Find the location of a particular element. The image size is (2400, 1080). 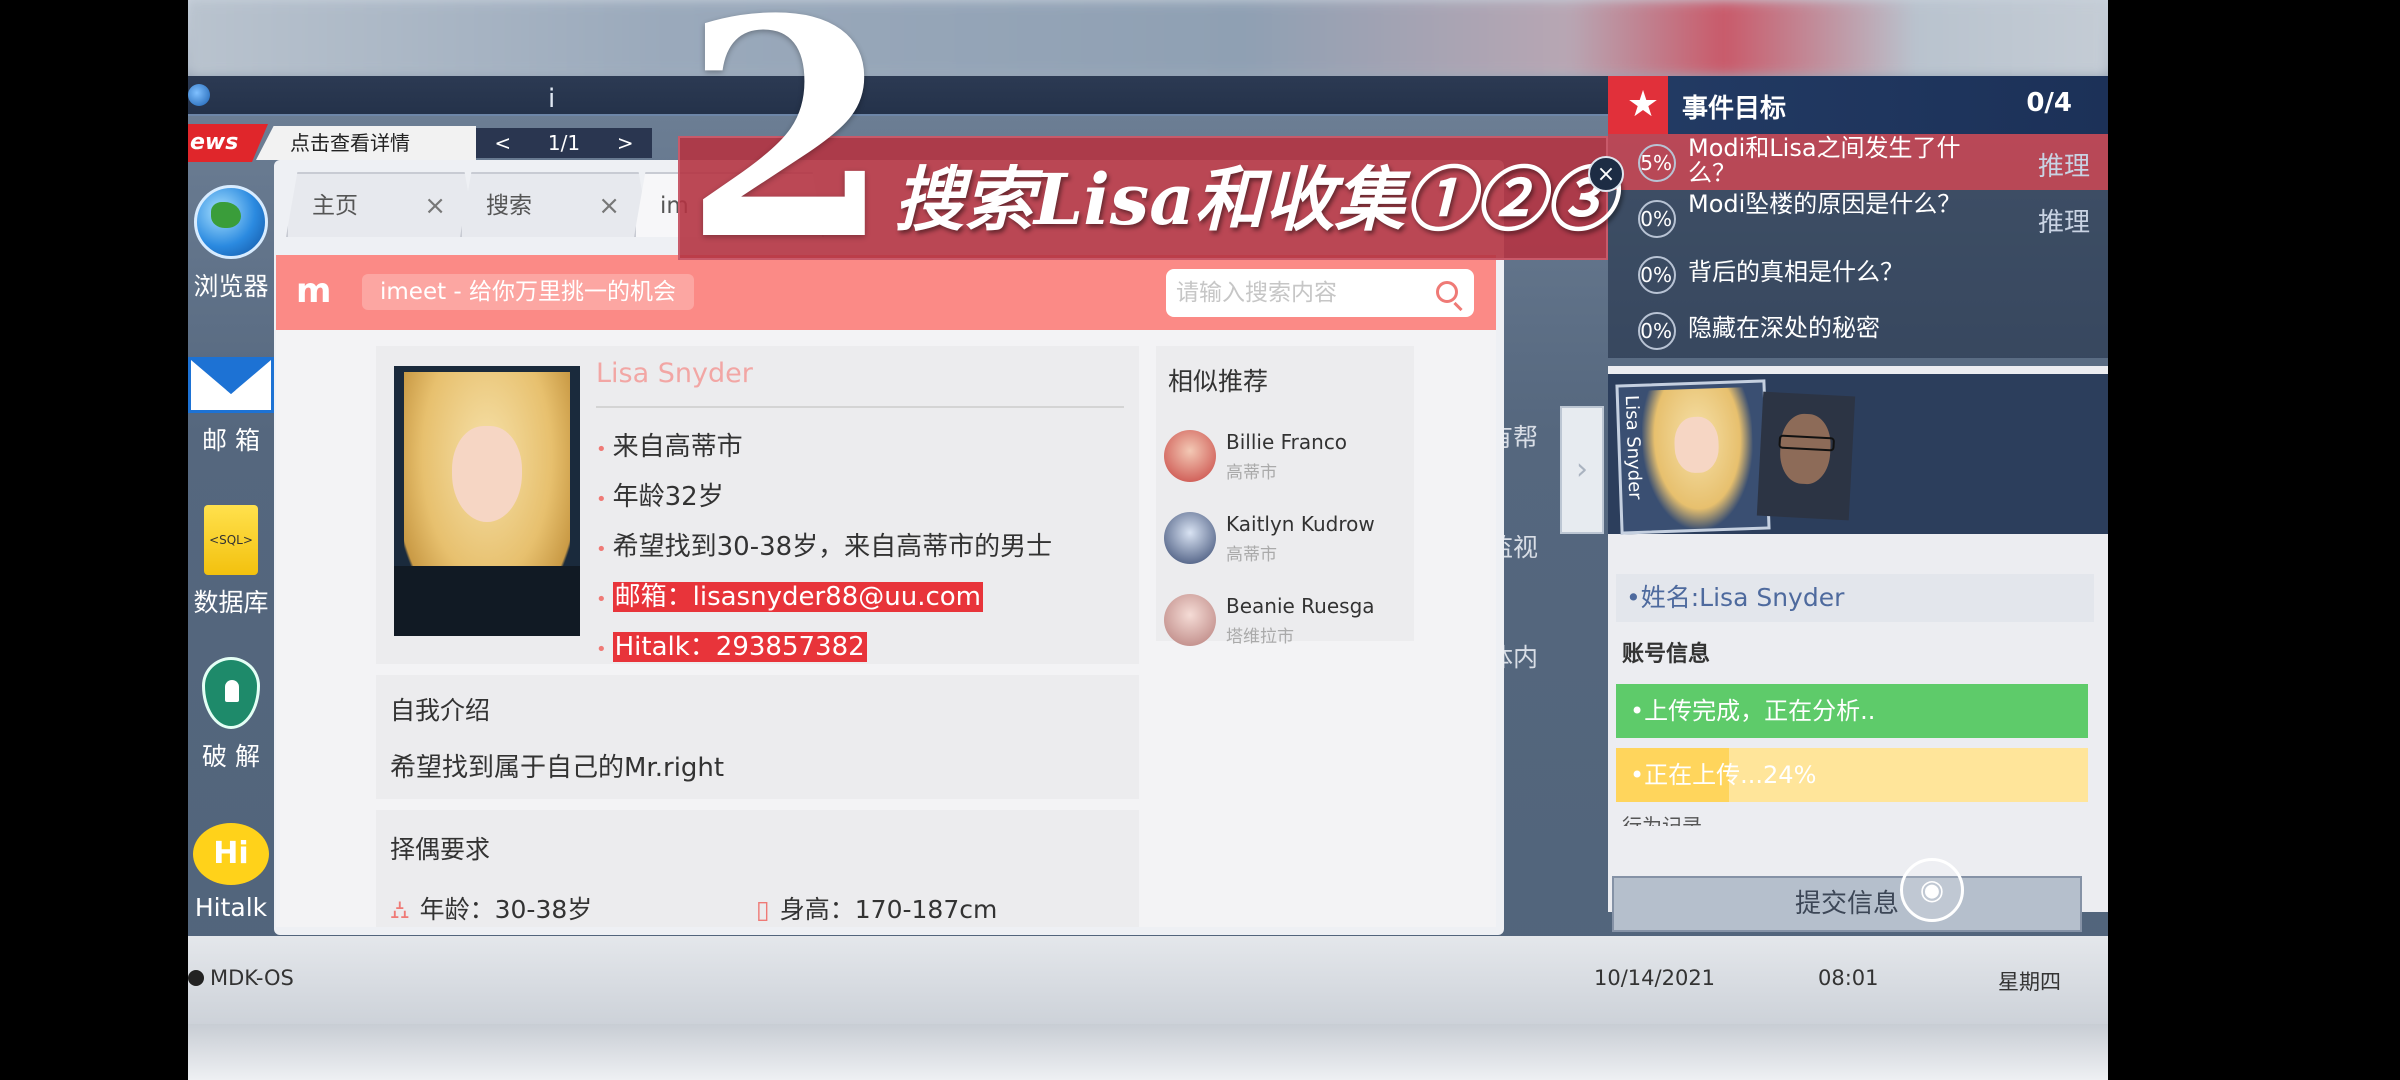

account-info-header: 账号信息 is located at coordinates (1666, 654).